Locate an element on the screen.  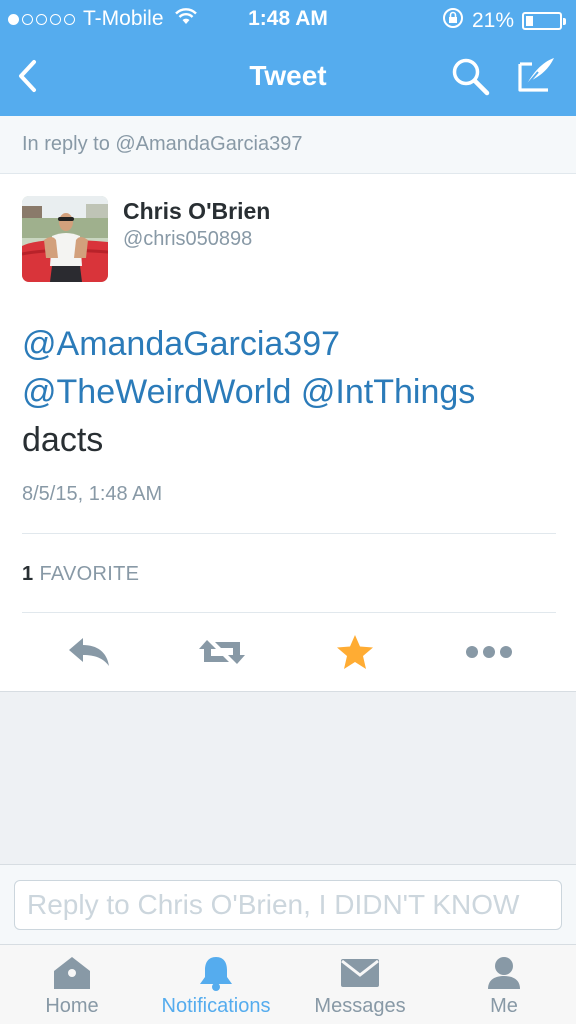
reply-context-bar: In reply to @AmandaGarcia397 is located at coordinates (288, 145).